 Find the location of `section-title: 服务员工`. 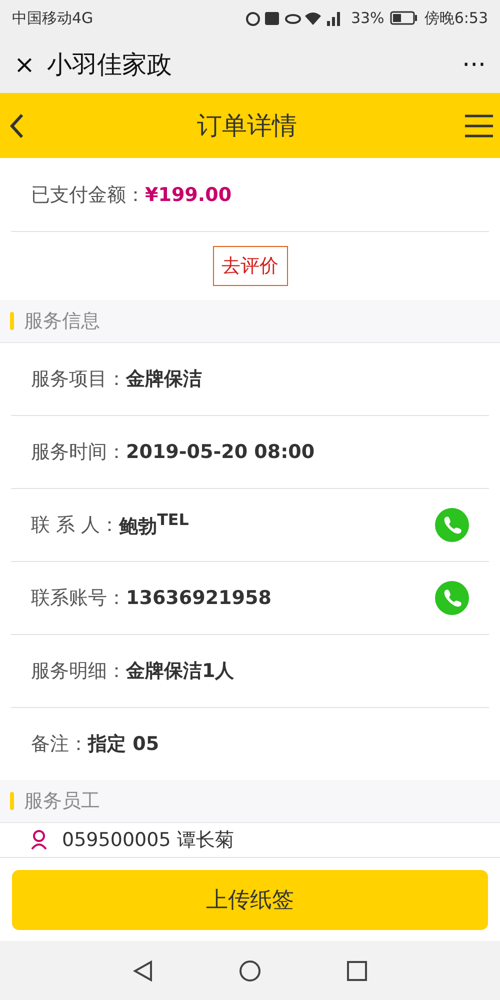

section-title: 服务员工 is located at coordinates (62, 801).